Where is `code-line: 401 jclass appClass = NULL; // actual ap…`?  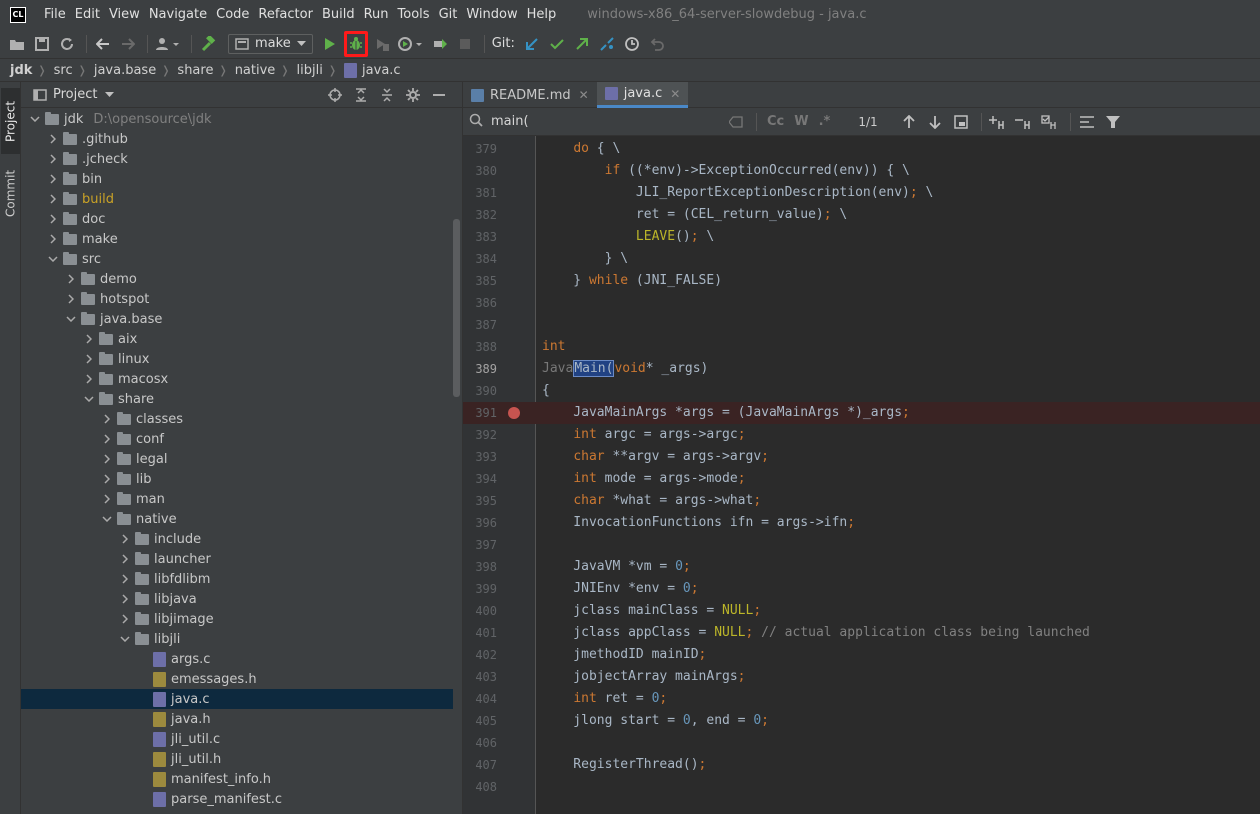 code-line: 401 jclass appClass = NULL; // actual ap… is located at coordinates (861, 633).